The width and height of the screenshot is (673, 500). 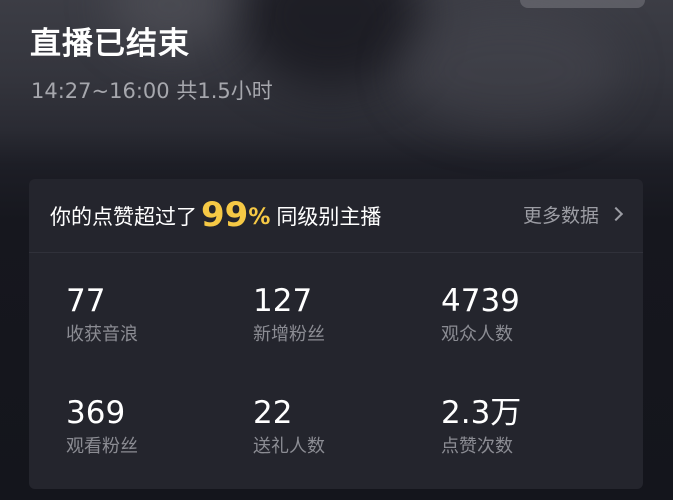 What do you see at coordinates (102, 334) in the screenshot?
I see `stat-label: 收获音浪` at bounding box center [102, 334].